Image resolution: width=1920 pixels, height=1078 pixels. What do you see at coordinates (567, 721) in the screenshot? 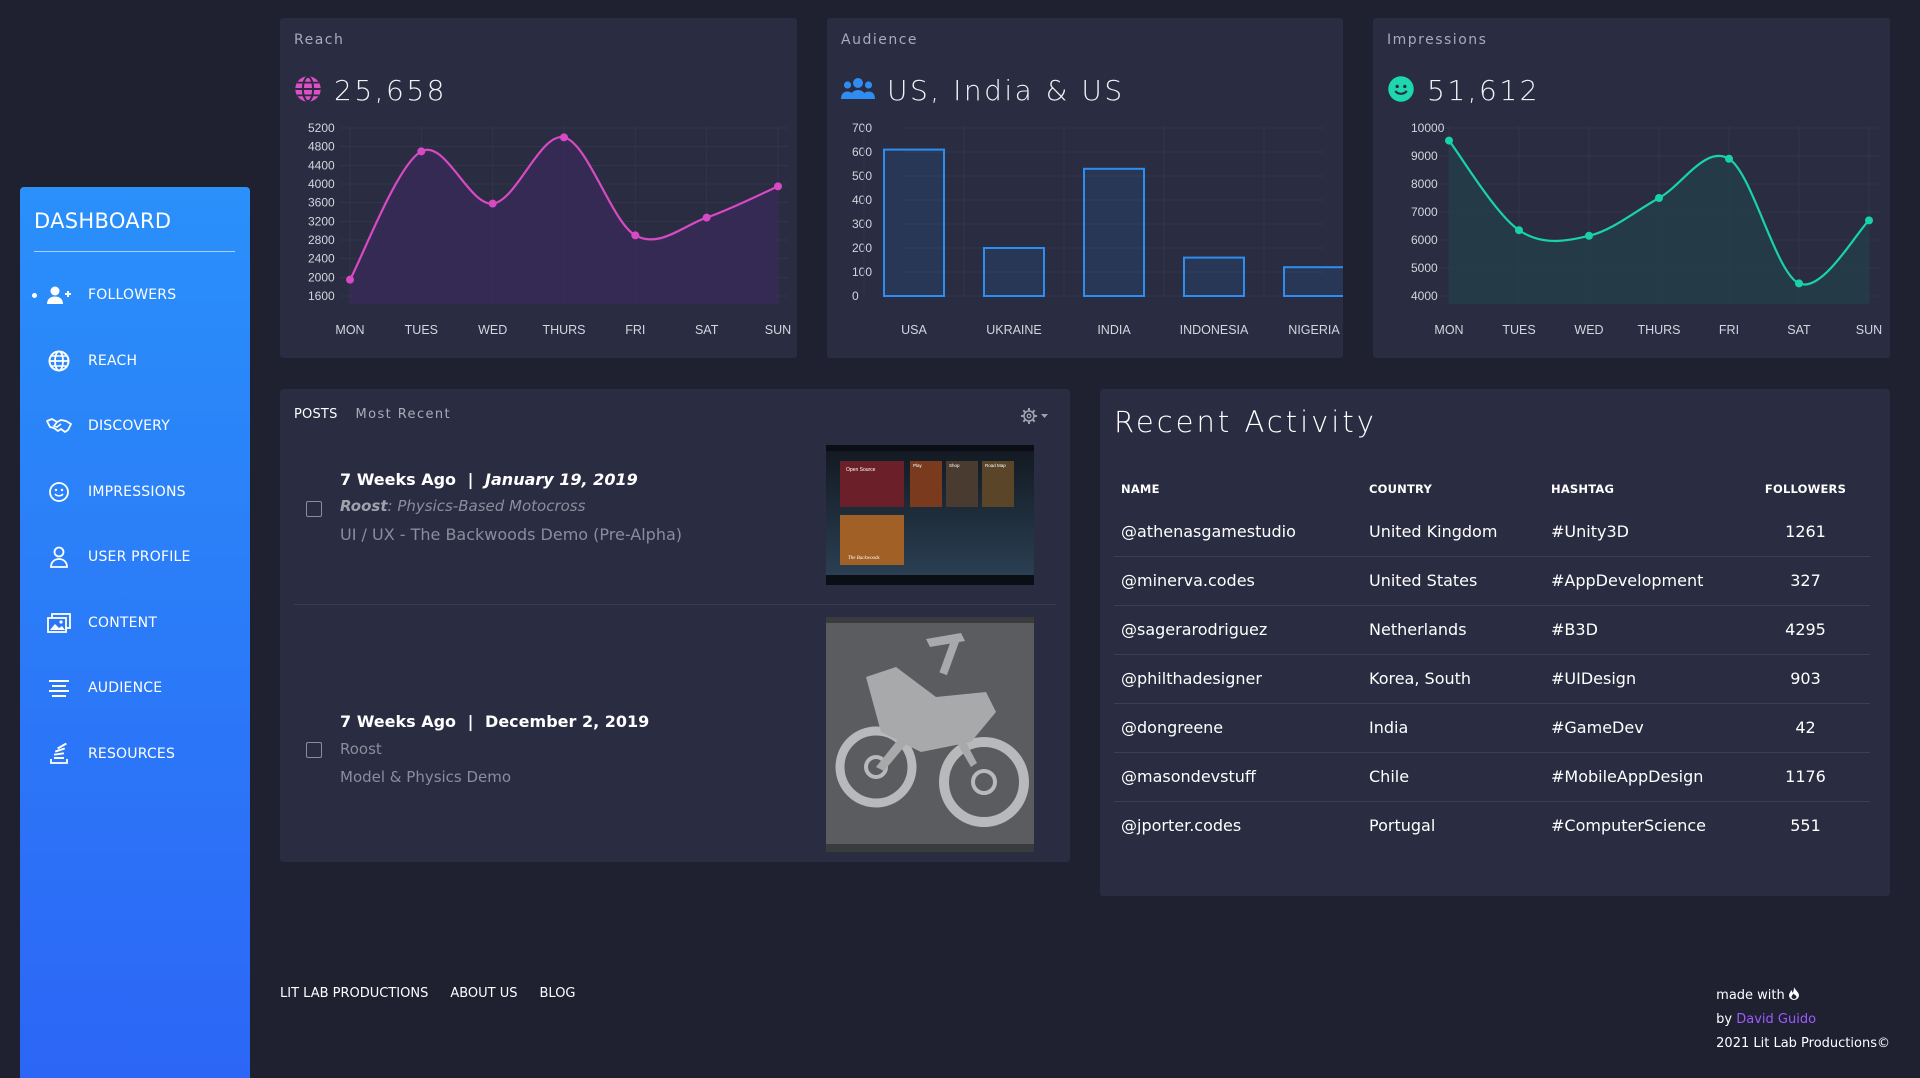
I see `post-date-value: December 2, 2019` at bounding box center [567, 721].